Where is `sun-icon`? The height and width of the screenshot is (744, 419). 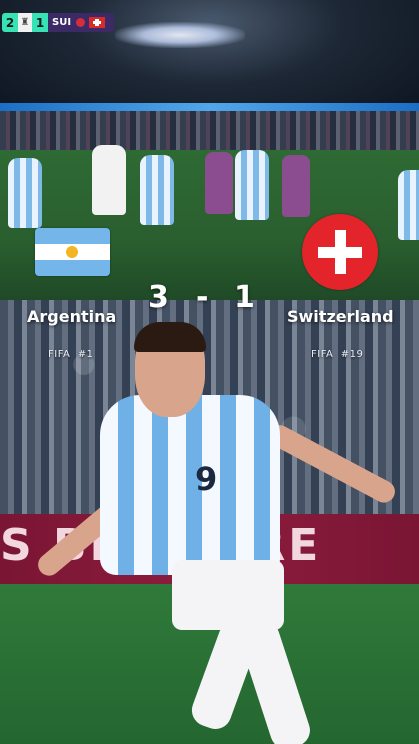 sun-icon is located at coordinates (72, 252).